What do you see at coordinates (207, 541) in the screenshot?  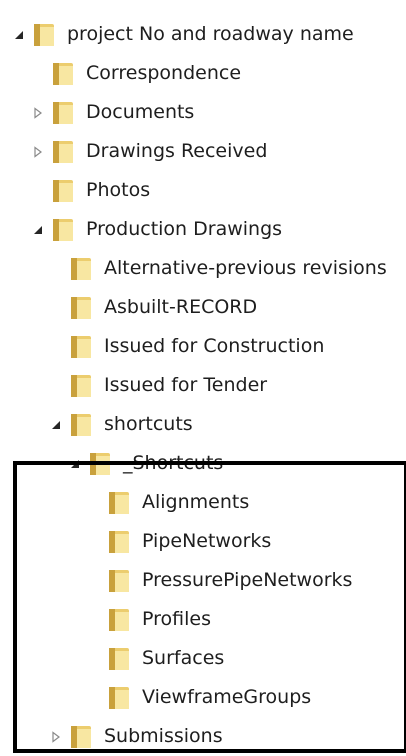 I see `tree-node-label: PipeNetworks` at bounding box center [207, 541].